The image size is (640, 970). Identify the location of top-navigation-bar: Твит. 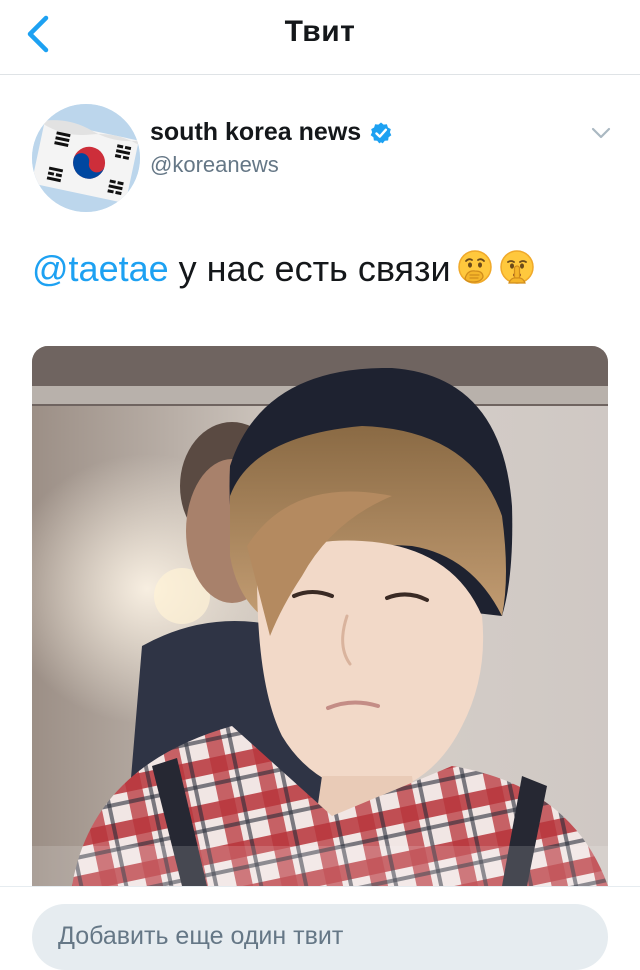
(320, 37).